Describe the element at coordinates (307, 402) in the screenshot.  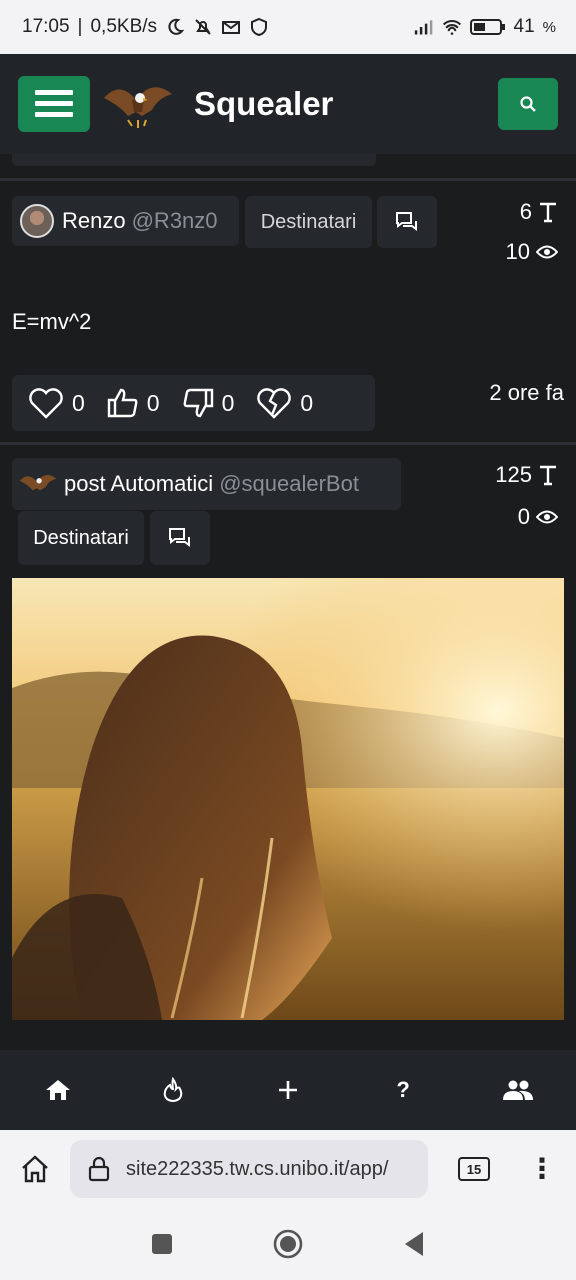
I see `heartbreak-count: 0` at that location.